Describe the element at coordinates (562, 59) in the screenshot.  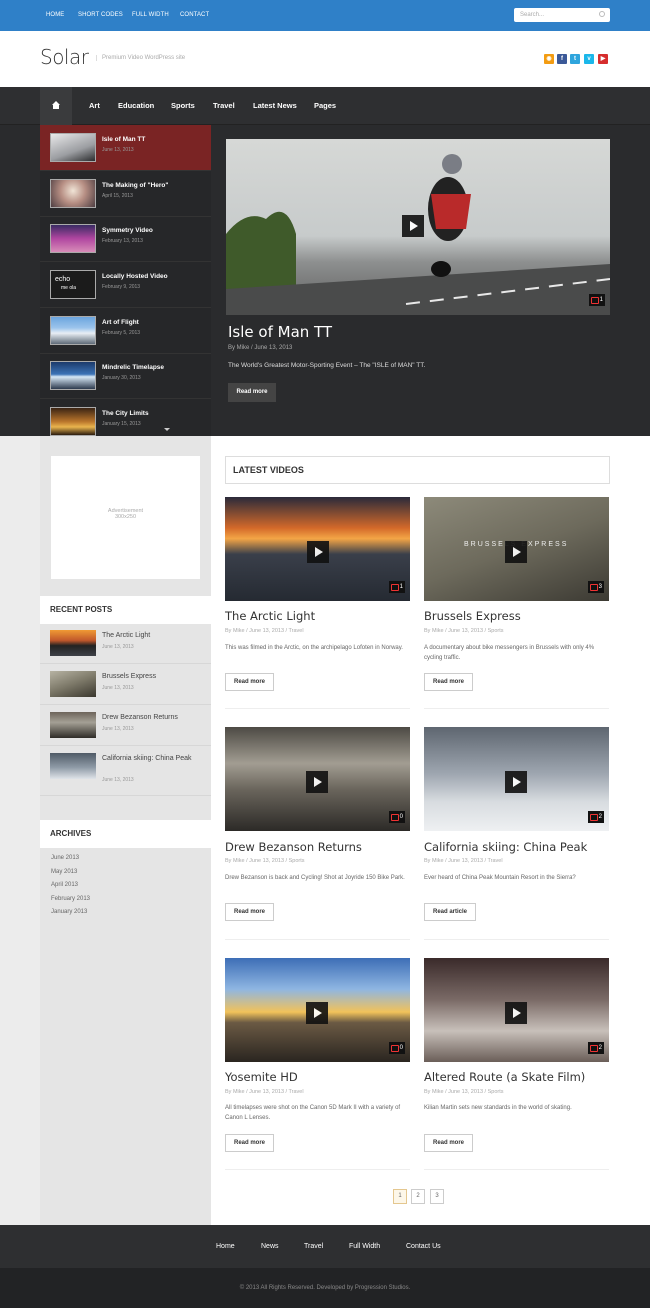
I see `facebook-icon: f` at that location.